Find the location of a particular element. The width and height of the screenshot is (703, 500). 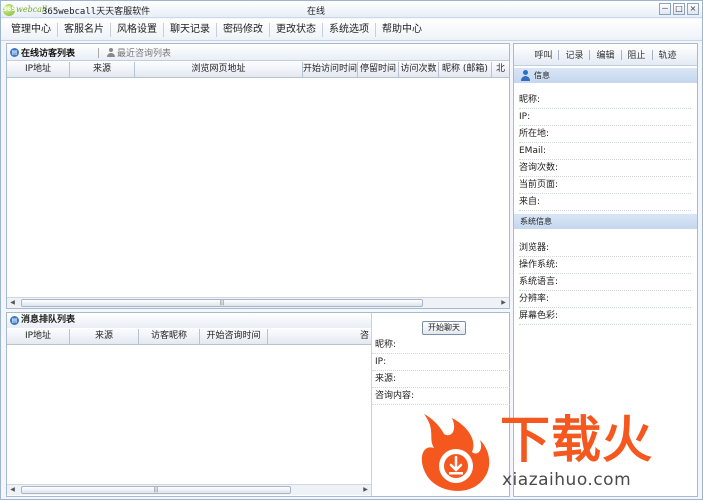

online-status: 在线 is located at coordinates (316, 12).